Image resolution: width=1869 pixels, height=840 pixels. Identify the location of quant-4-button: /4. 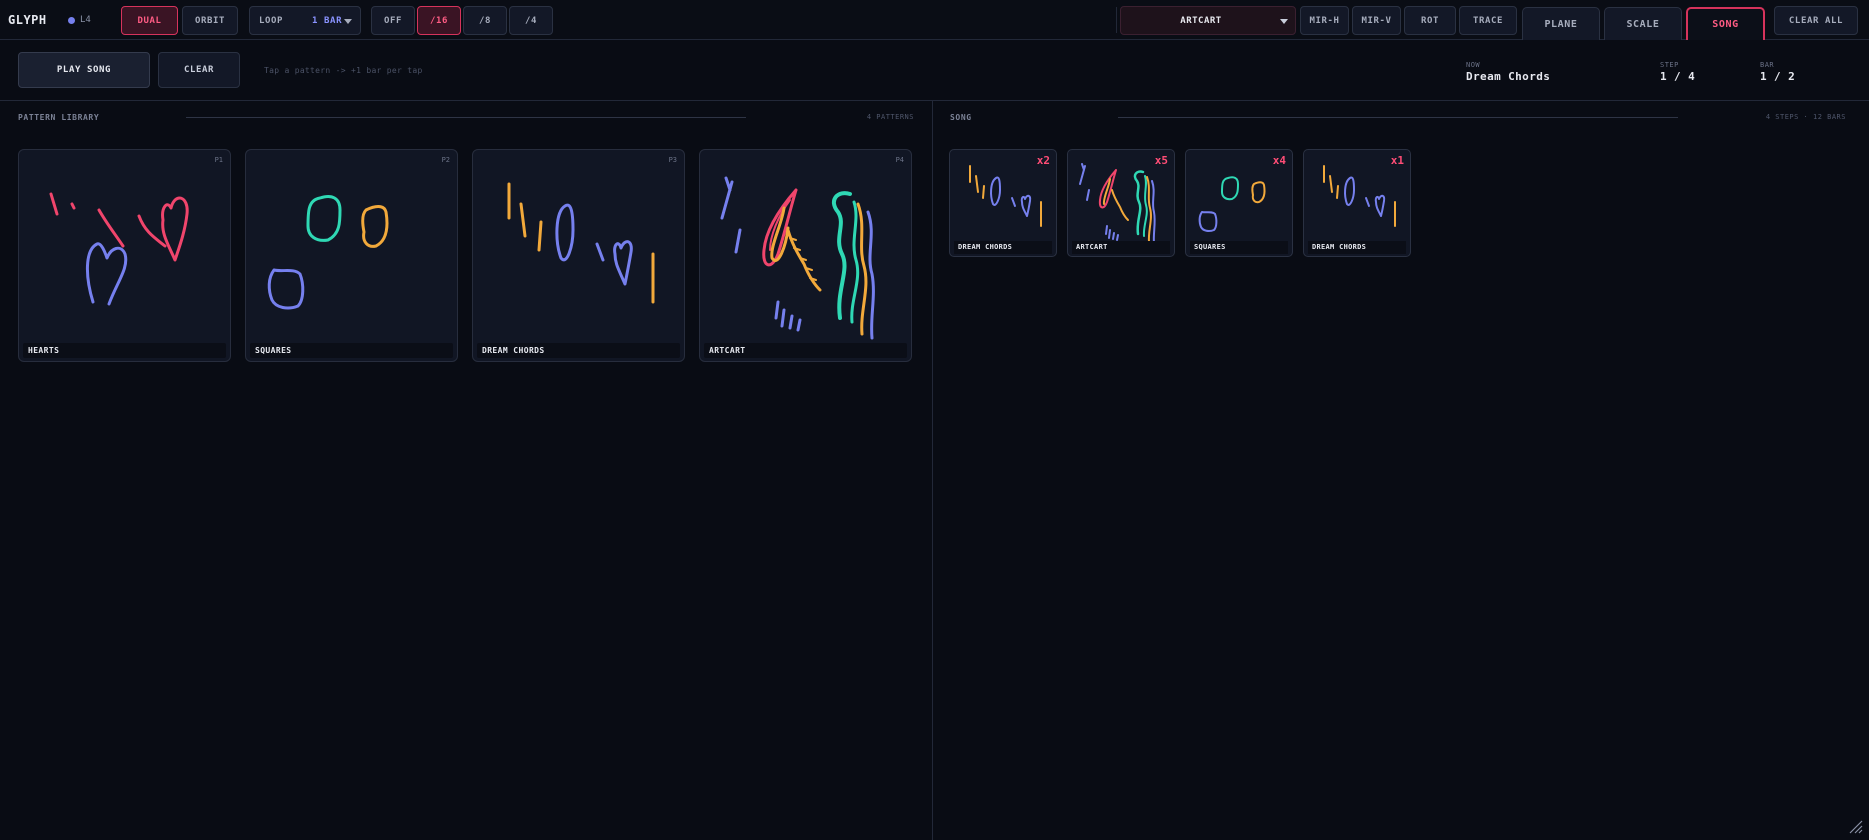
(531, 20).